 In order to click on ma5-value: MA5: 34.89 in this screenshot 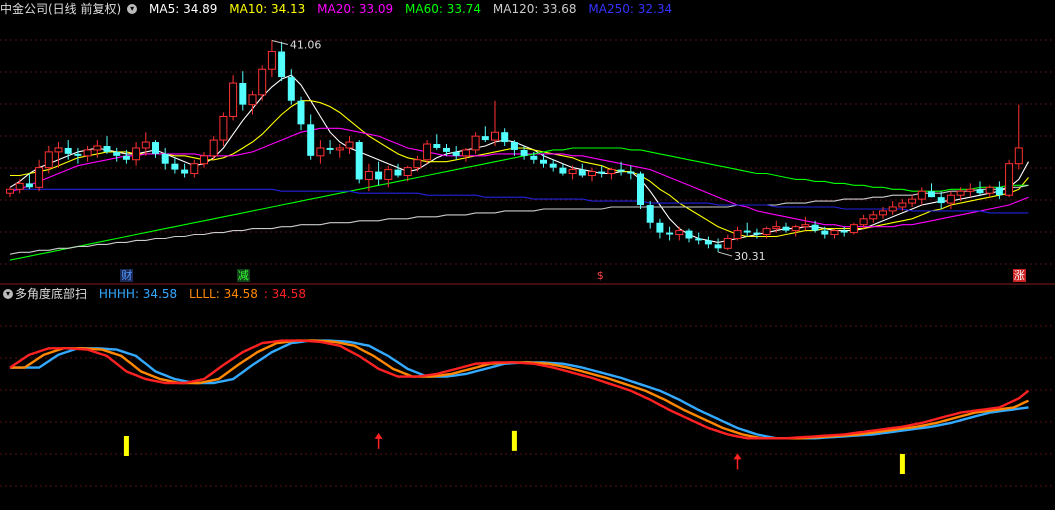, I will do `click(183, 9)`.